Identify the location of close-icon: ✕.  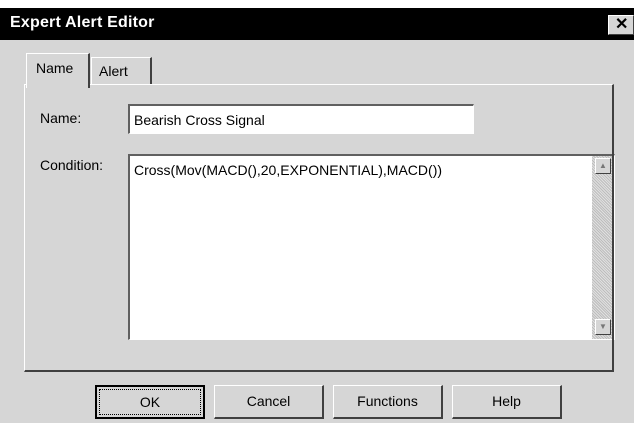
(622, 24).